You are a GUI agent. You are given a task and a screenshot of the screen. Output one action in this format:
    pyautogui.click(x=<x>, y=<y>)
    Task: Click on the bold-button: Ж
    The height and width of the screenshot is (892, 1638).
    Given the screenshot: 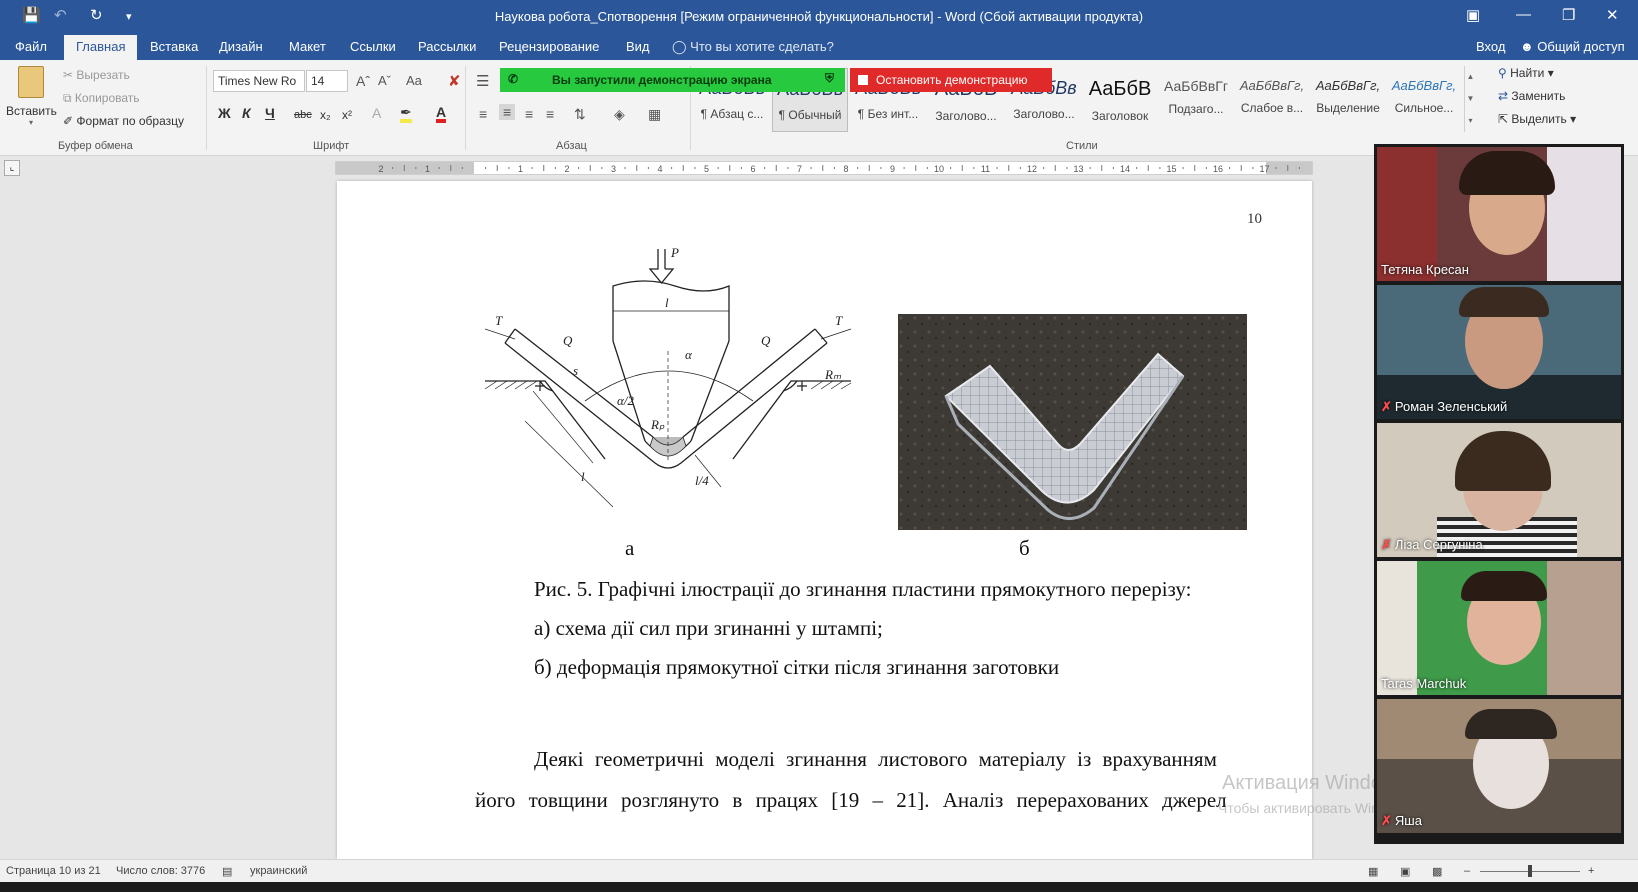 What is the action you would take?
    pyautogui.click(x=224, y=113)
    